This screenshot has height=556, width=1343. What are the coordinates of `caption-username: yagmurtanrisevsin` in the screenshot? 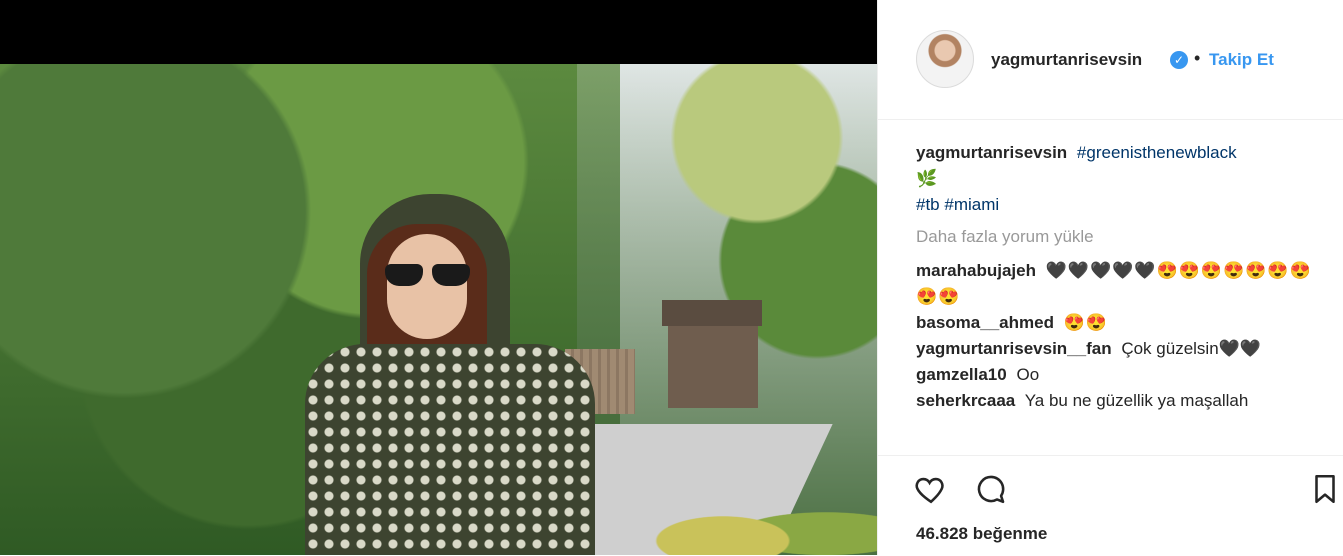 It's located at (991, 152).